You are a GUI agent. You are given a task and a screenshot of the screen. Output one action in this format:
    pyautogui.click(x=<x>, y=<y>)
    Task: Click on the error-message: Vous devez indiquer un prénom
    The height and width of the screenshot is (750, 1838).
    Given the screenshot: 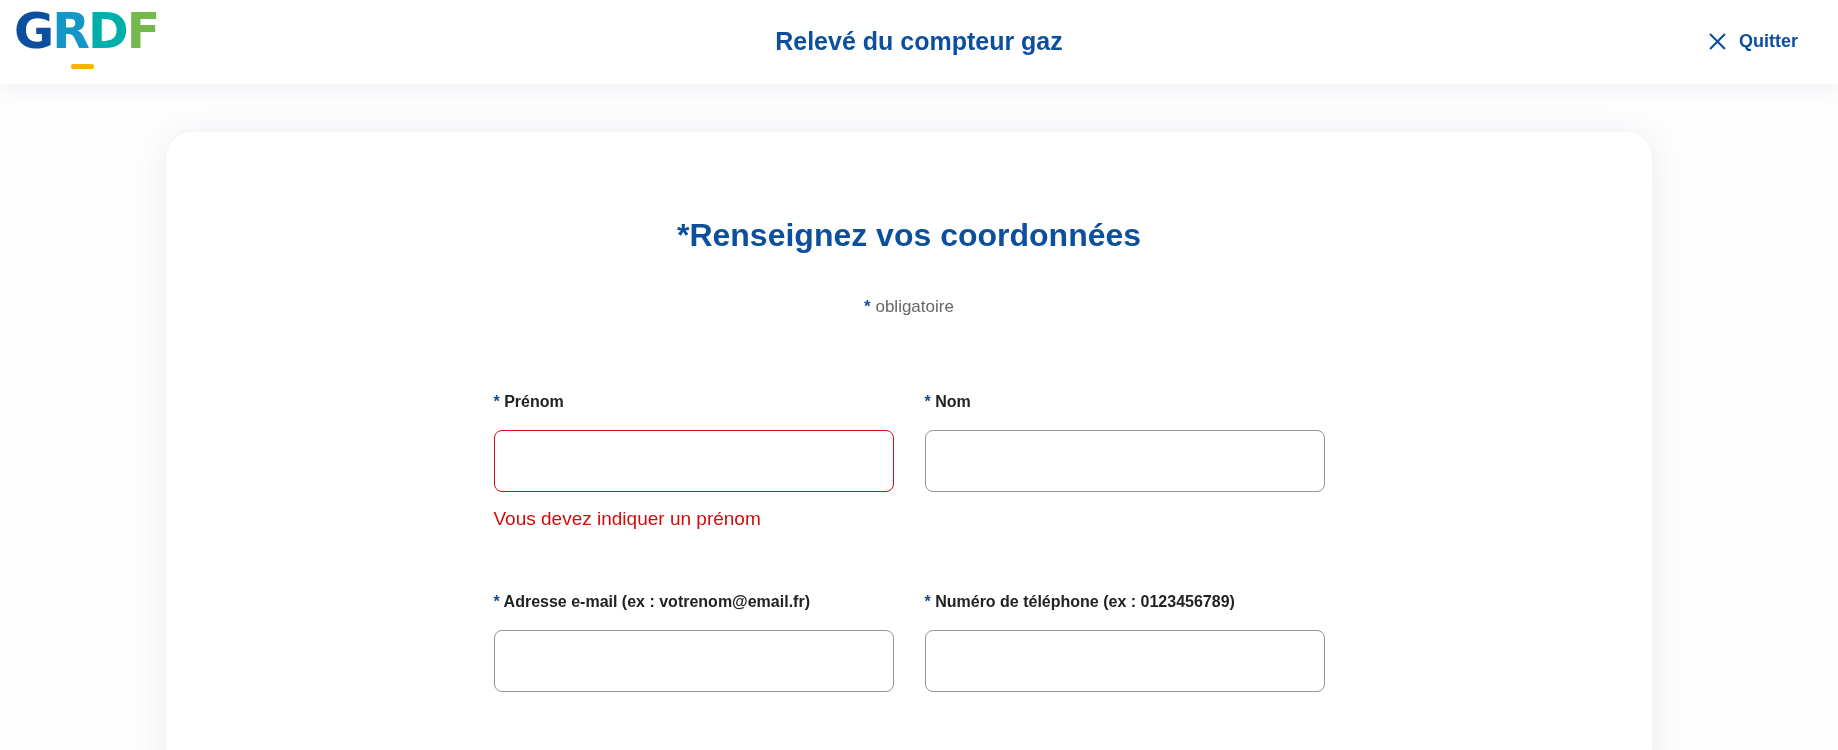 What is the action you would take?
    pyautogui.click(x=627, y=519)
    